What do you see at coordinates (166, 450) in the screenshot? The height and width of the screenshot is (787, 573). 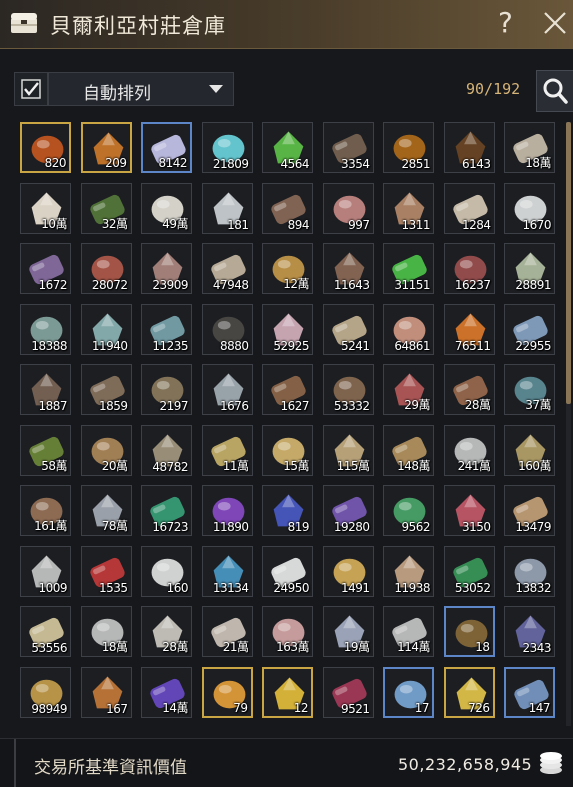 I see `item-slot: 48782` at bounding box center [166, 450].